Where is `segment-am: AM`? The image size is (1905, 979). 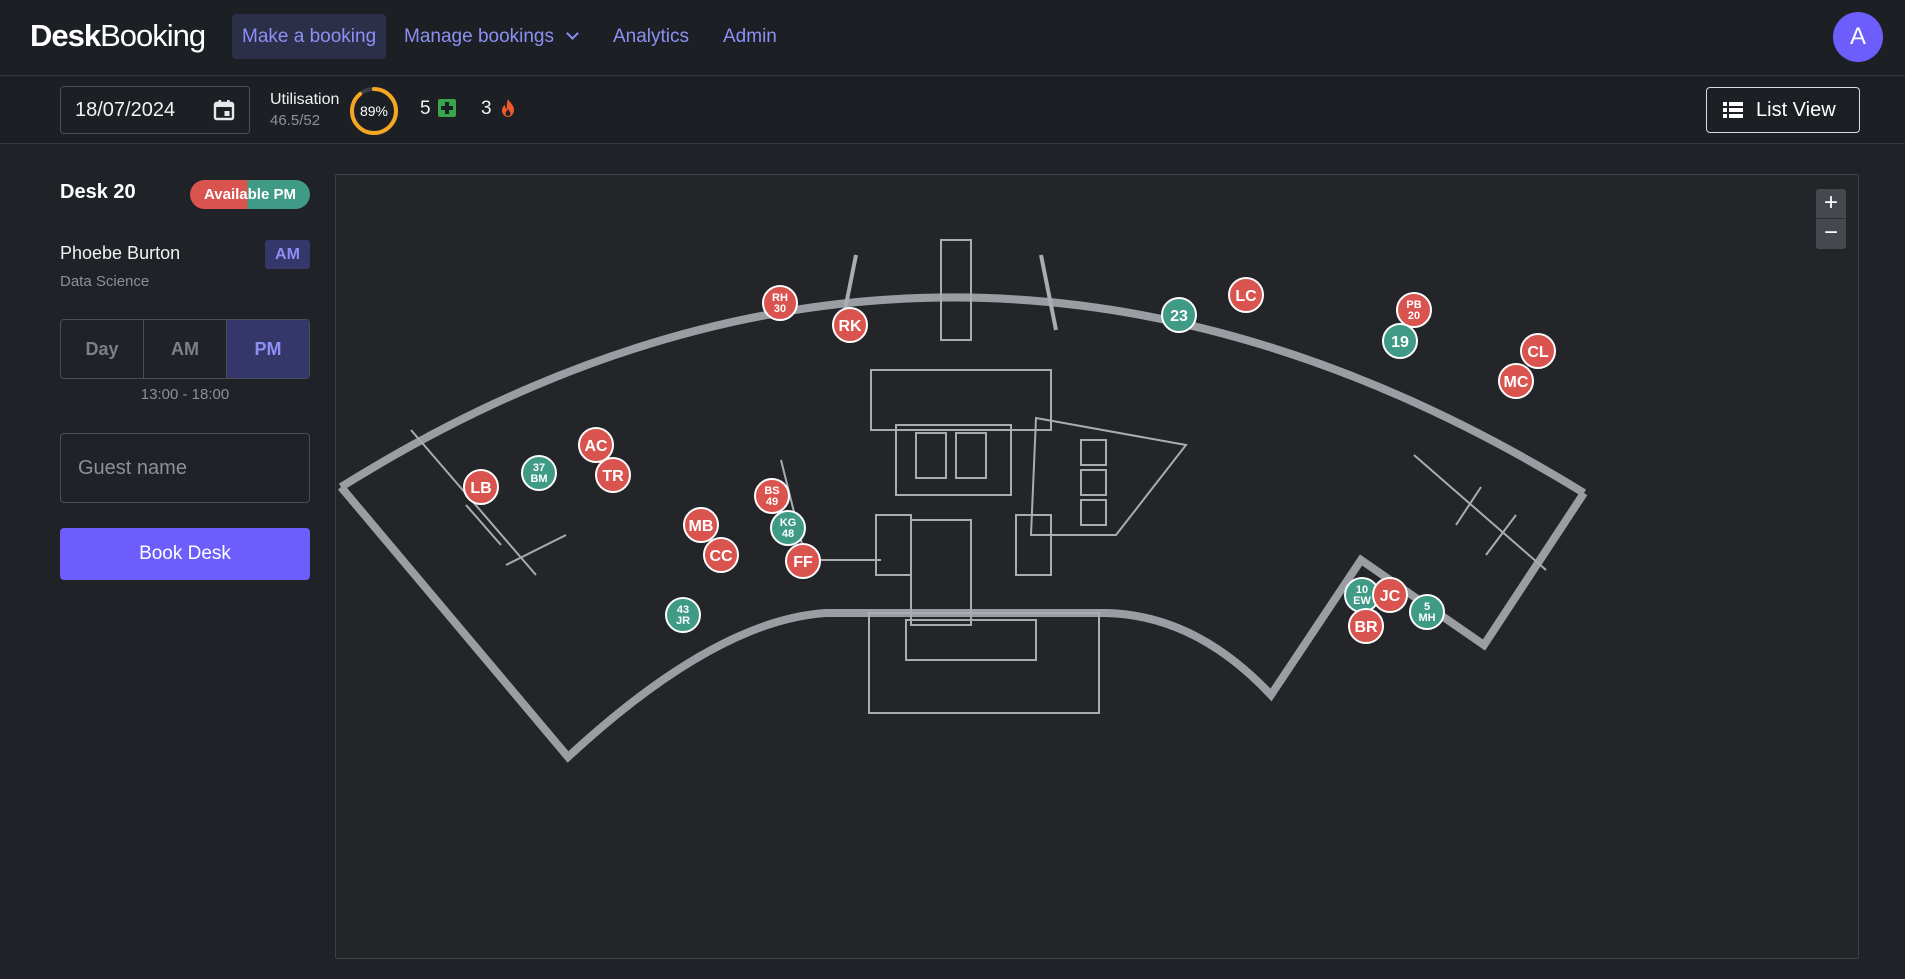 segment-am: AM is located at coordinates (185, 349).